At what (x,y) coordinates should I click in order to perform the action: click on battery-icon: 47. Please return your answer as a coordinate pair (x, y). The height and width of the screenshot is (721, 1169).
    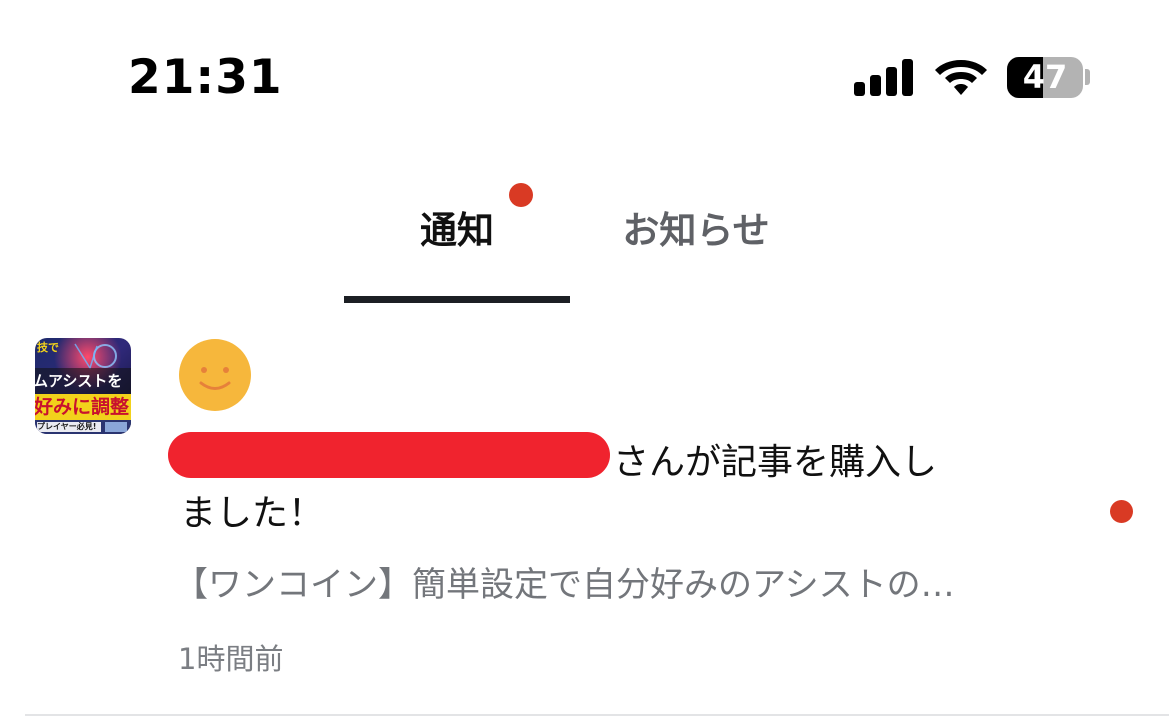
    Looking at the image, I should click on (1045, 77).